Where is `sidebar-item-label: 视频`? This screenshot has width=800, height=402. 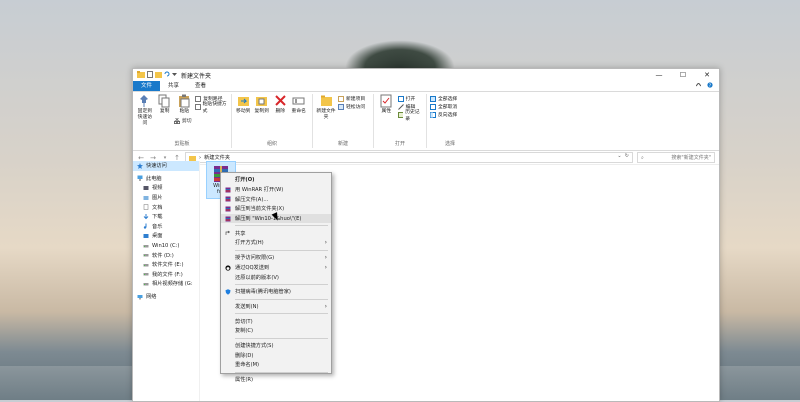
sidebar-item-label: 视频 is located at coordinates (157, 188).